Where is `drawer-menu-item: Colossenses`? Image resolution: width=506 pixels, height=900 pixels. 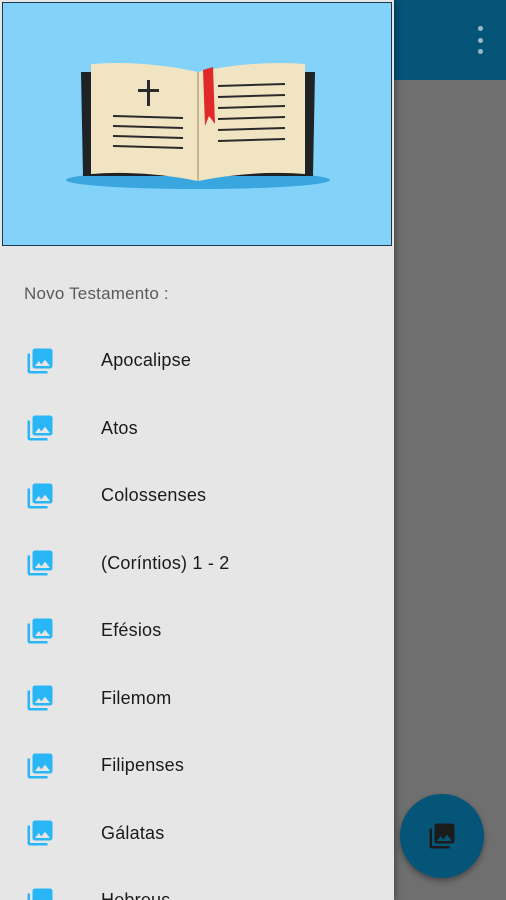 drawer-menu-item: Colossenses is located at coordinates (197, 496).